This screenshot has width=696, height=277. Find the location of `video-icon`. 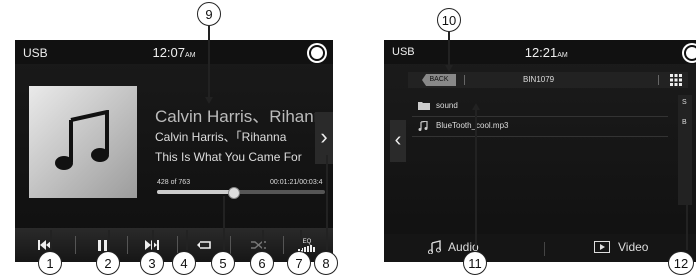

video-icon is located at coordinates (602, 247).